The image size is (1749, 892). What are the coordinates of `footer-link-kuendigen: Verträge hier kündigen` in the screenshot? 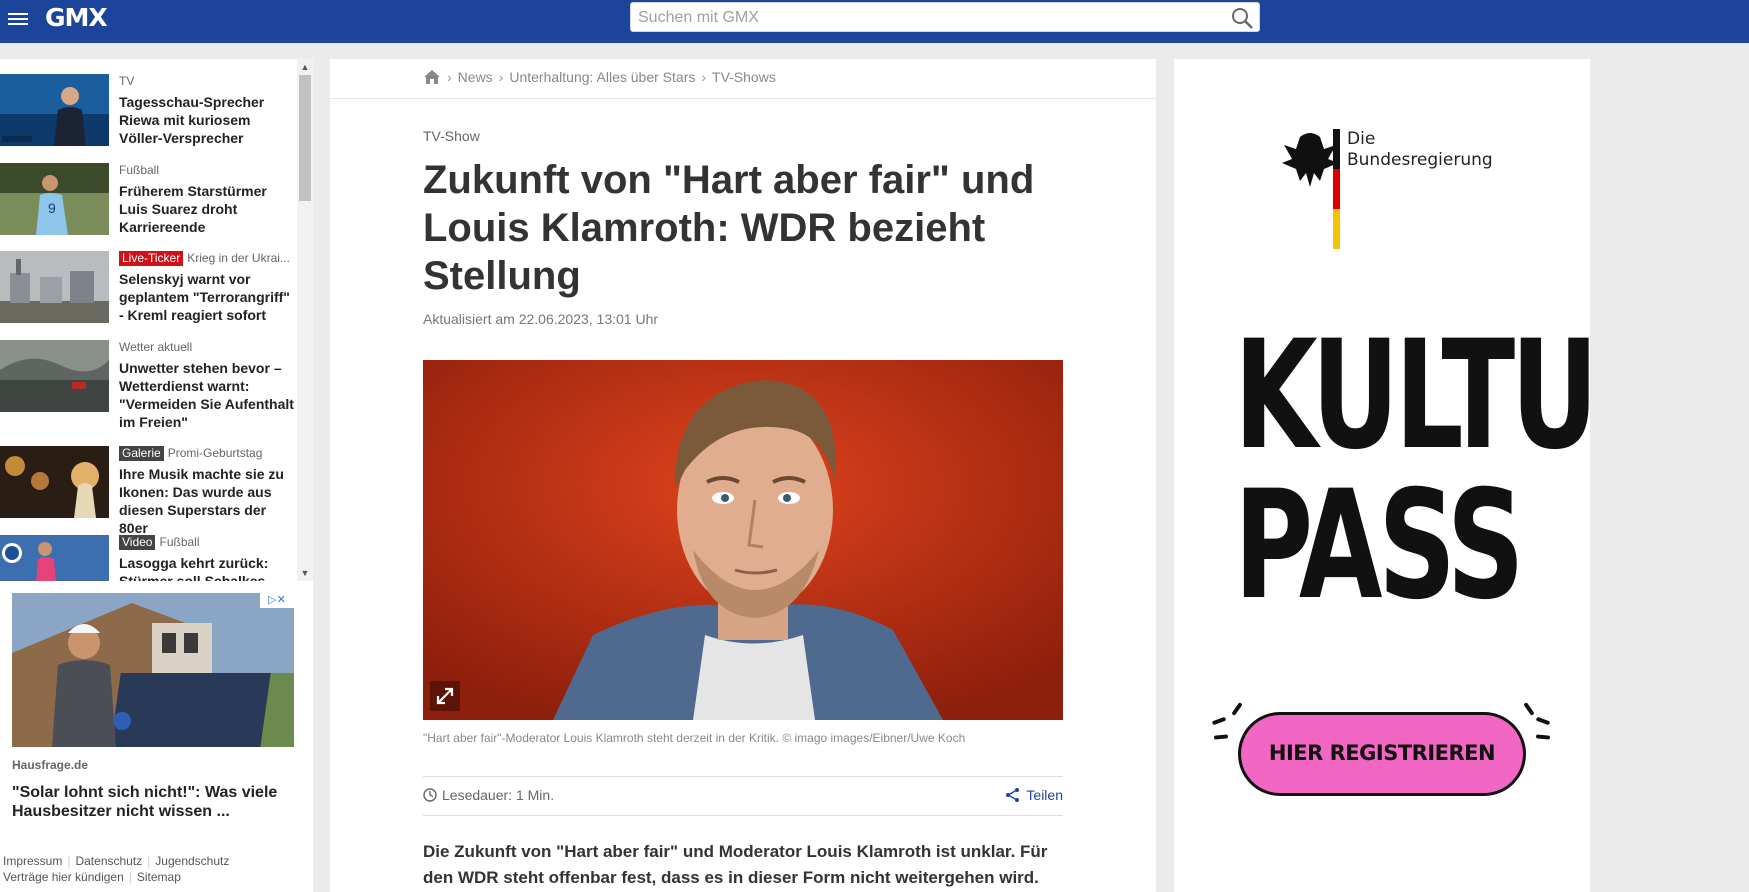 It's located at (63, 877).